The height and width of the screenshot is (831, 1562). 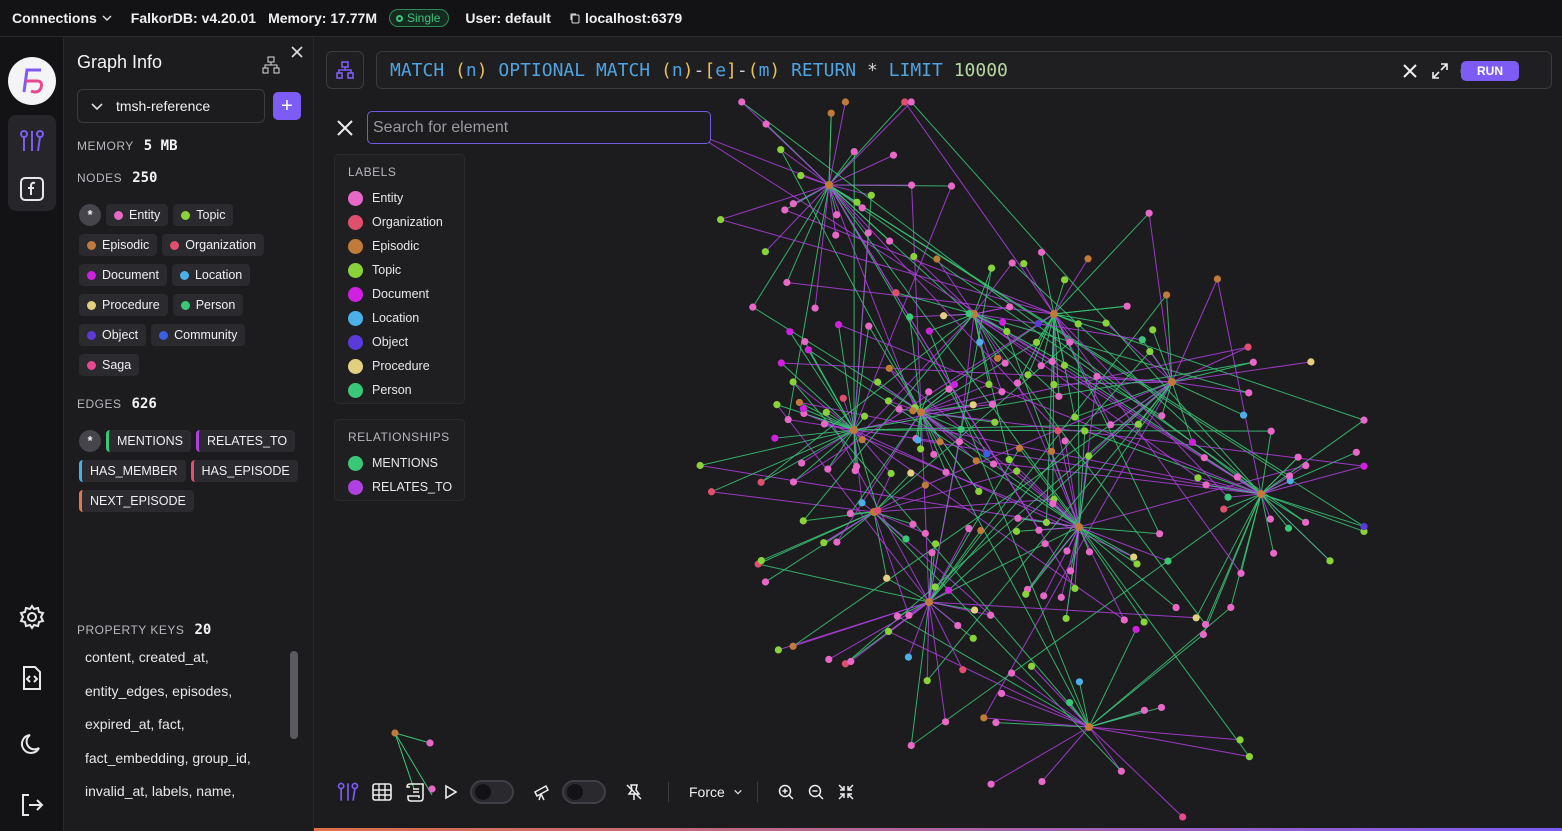 I want to click on close-panel-button, so click(x=297, y=54).